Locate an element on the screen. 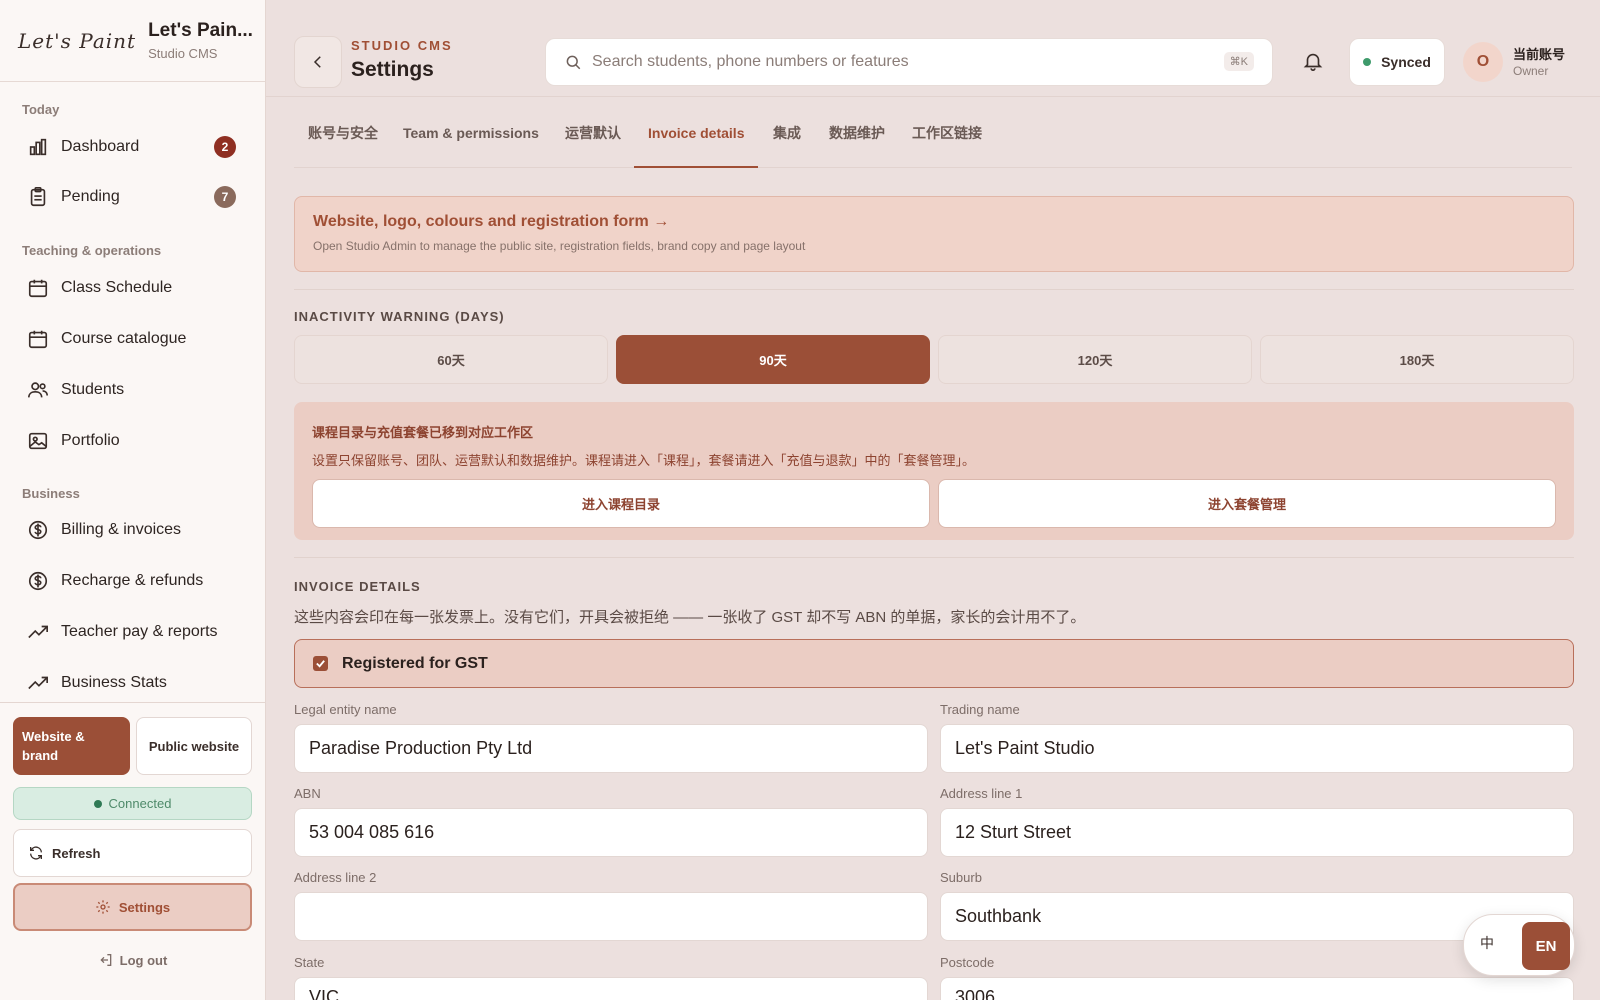 This screenshot has width=1600, height=1000. legal-name-field: Paradise Production Pty Ltd is located at coordinates (611, 748).